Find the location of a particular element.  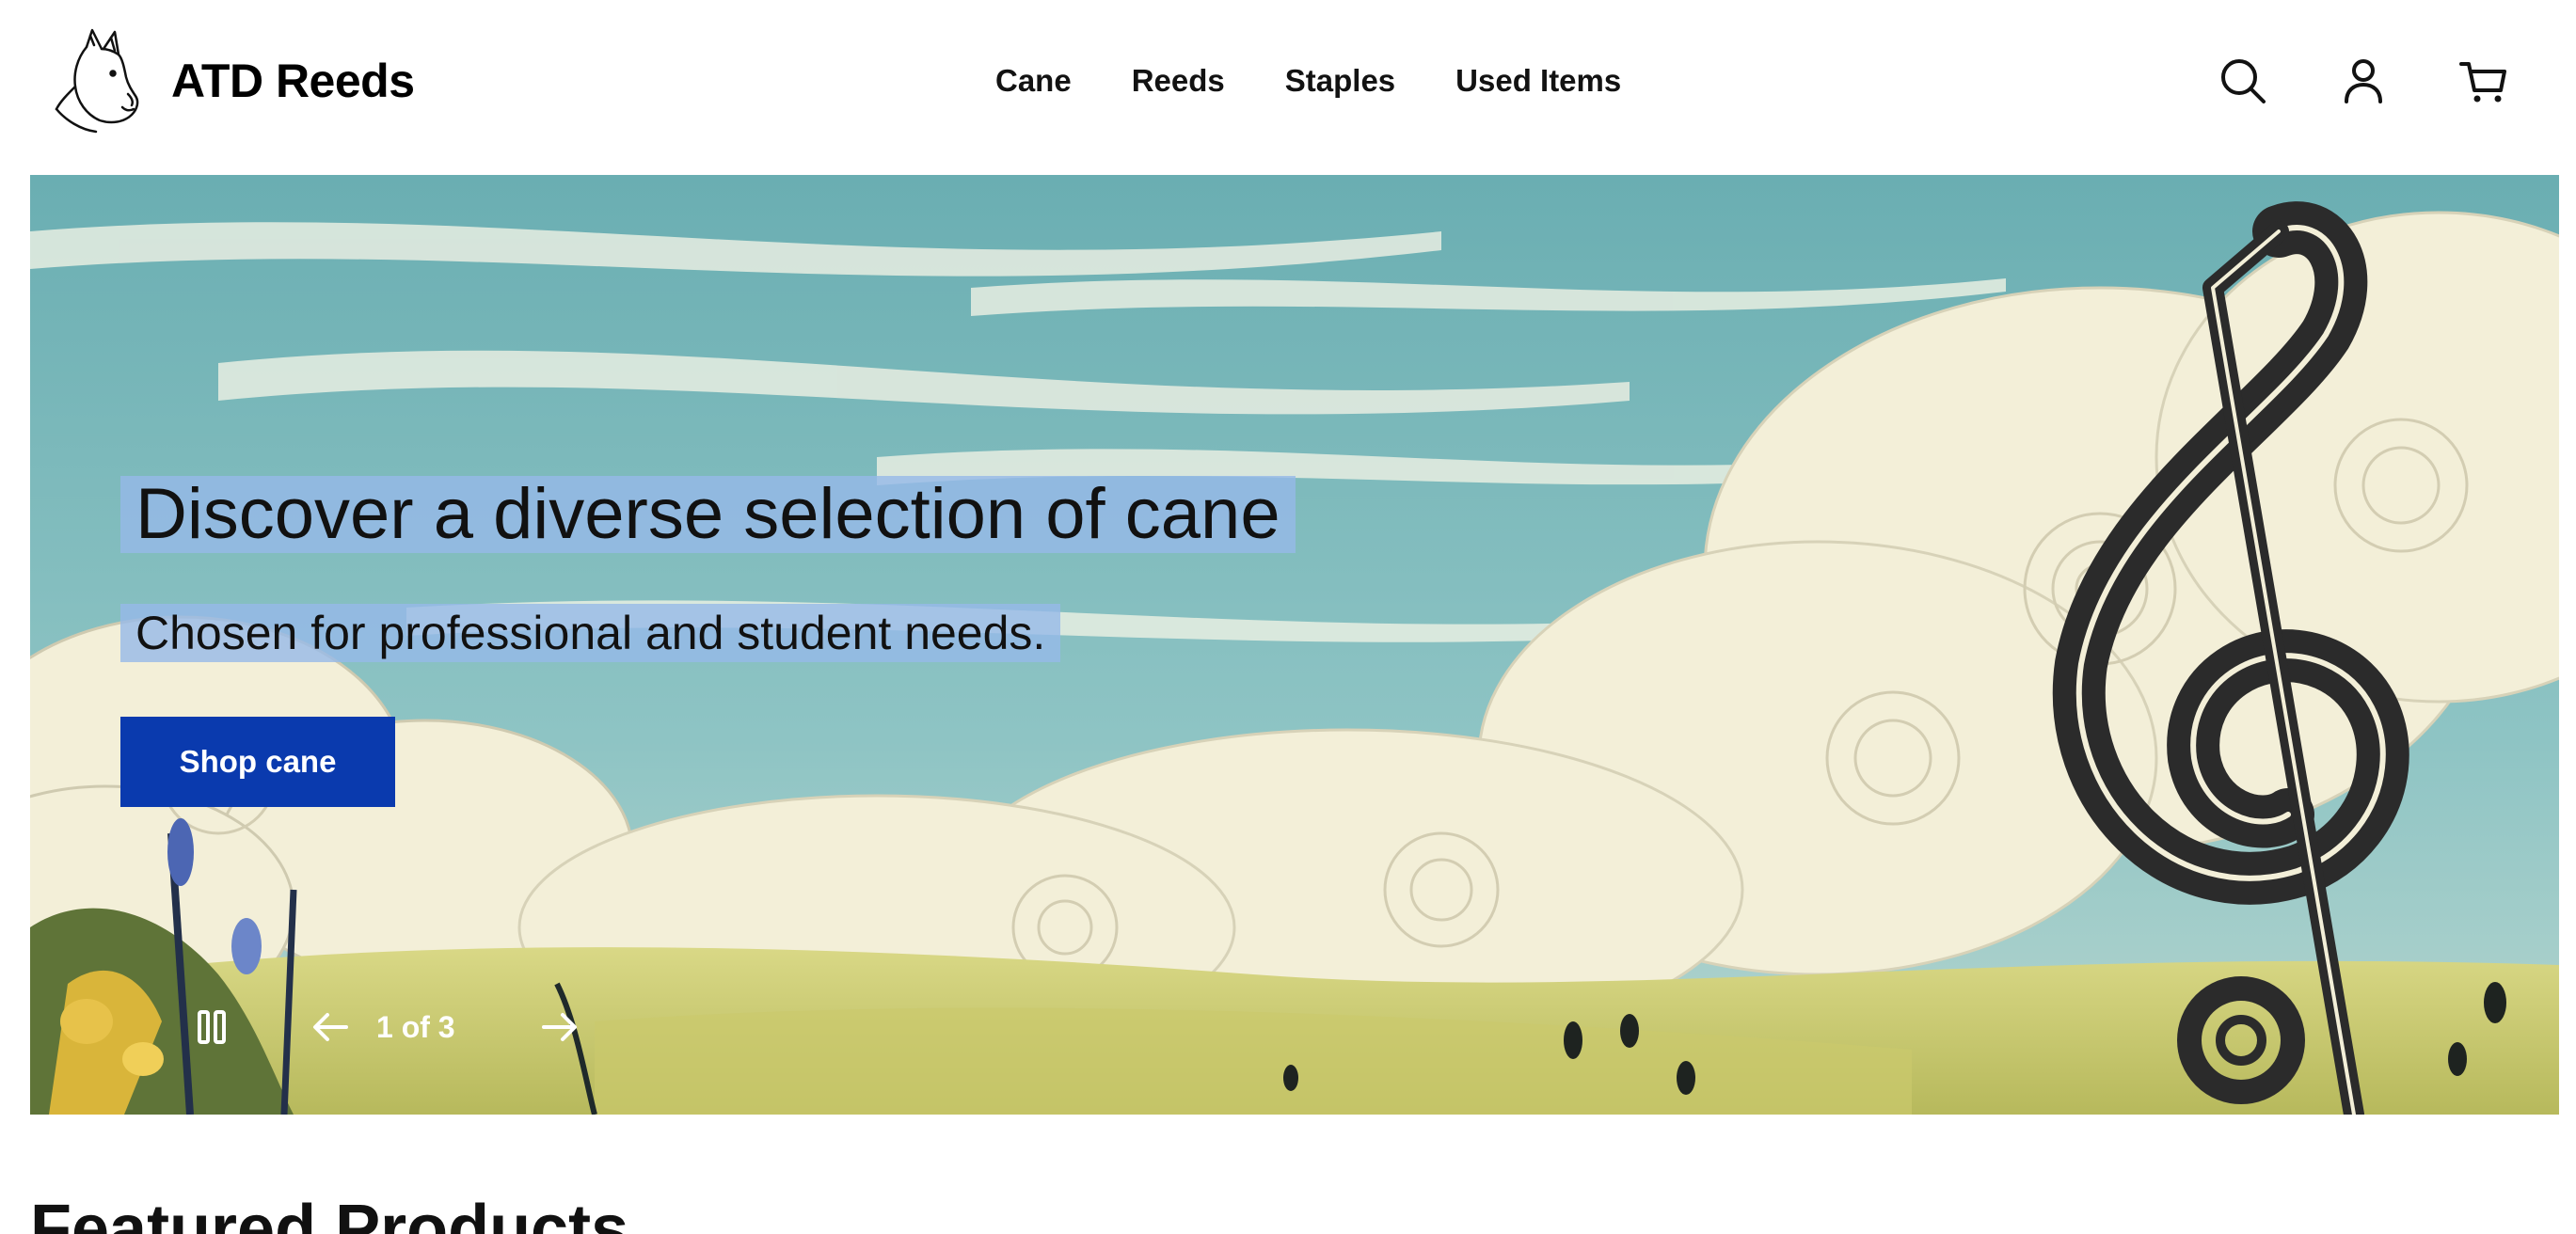

featured-products-heading: Featured Products is located at coordinates (330, 1213).